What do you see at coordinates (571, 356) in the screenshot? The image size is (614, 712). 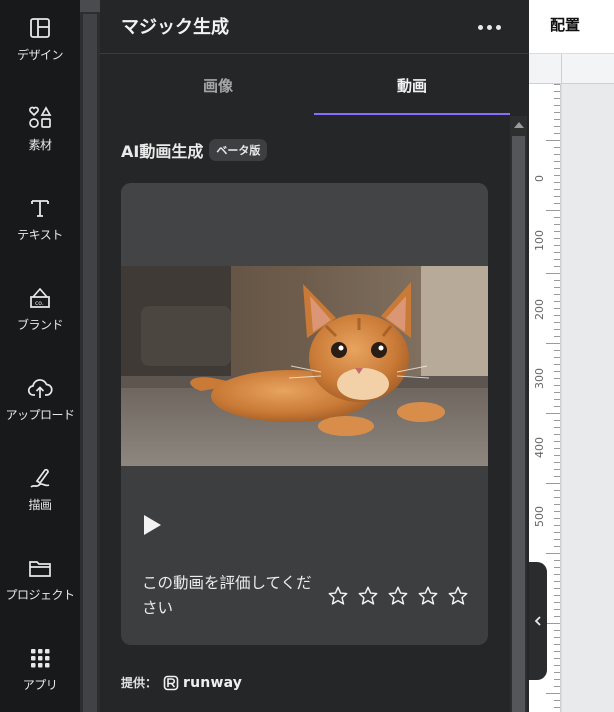 I see `canvas-area: 配置 01002003004005006000` at bounding box center [571, 356].